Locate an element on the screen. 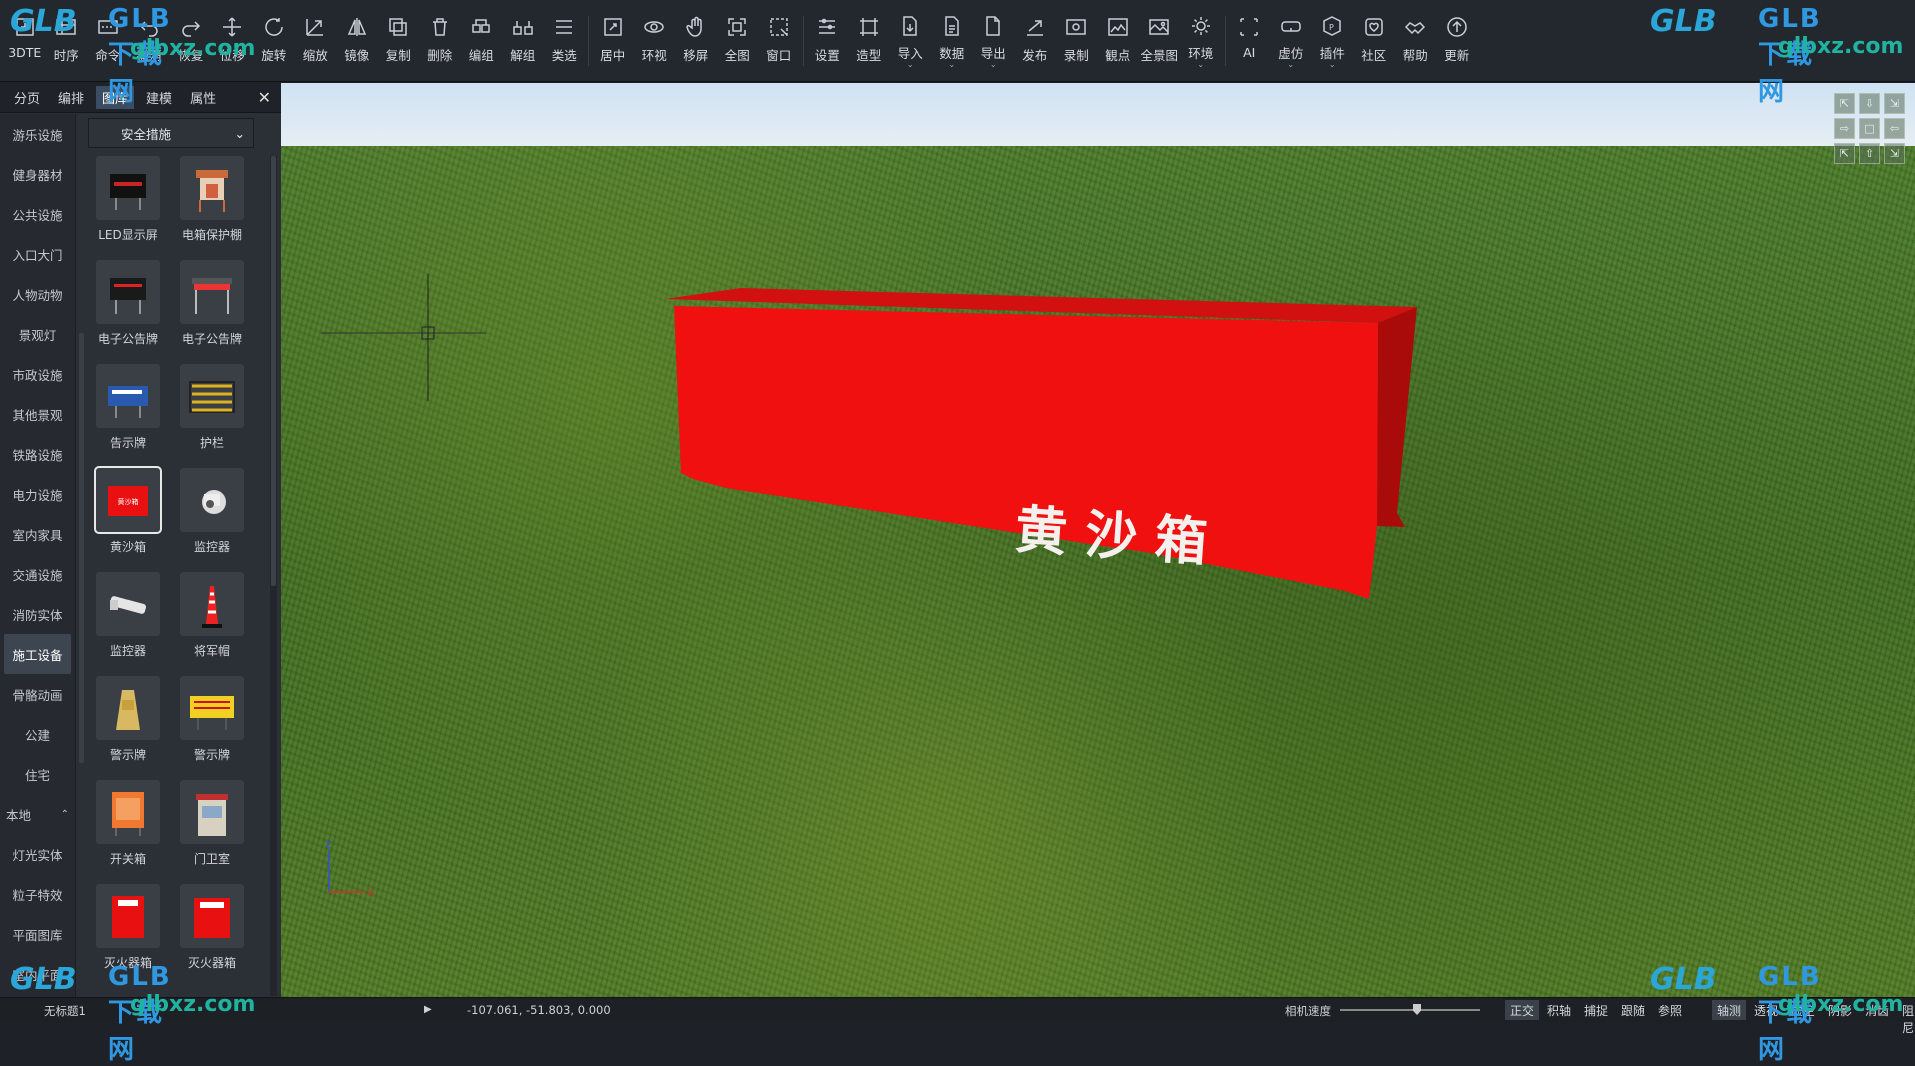 This screenshot has height=1066, width=1915. category-item: 室内家具 is located at coordinates (37, 534).